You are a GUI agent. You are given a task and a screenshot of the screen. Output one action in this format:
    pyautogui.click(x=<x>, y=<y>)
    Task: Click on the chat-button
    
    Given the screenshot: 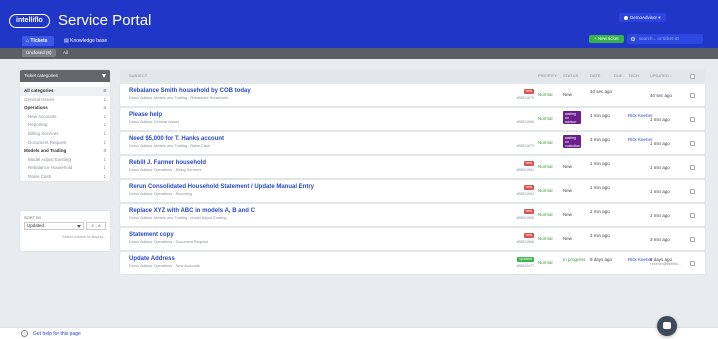 What is the action you would take?
    pyautogui.click(x=667, y=326)
    